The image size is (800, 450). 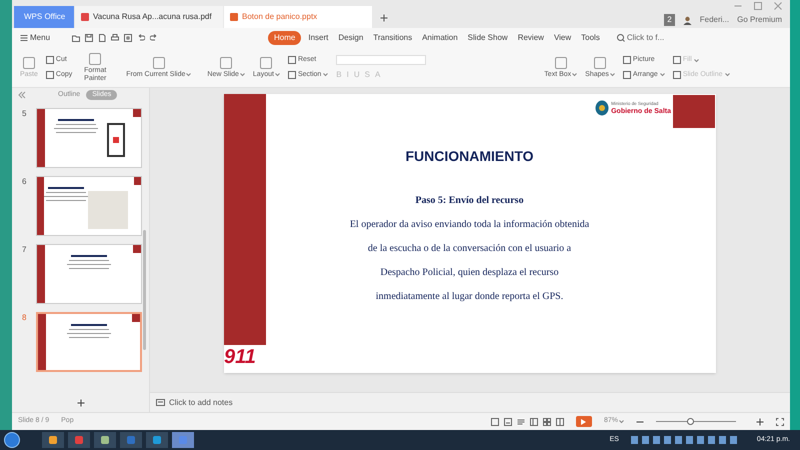 I want to click on slide-text: inmediatamente al lugar donde reporta el GPS., so click(x=470, y=297).